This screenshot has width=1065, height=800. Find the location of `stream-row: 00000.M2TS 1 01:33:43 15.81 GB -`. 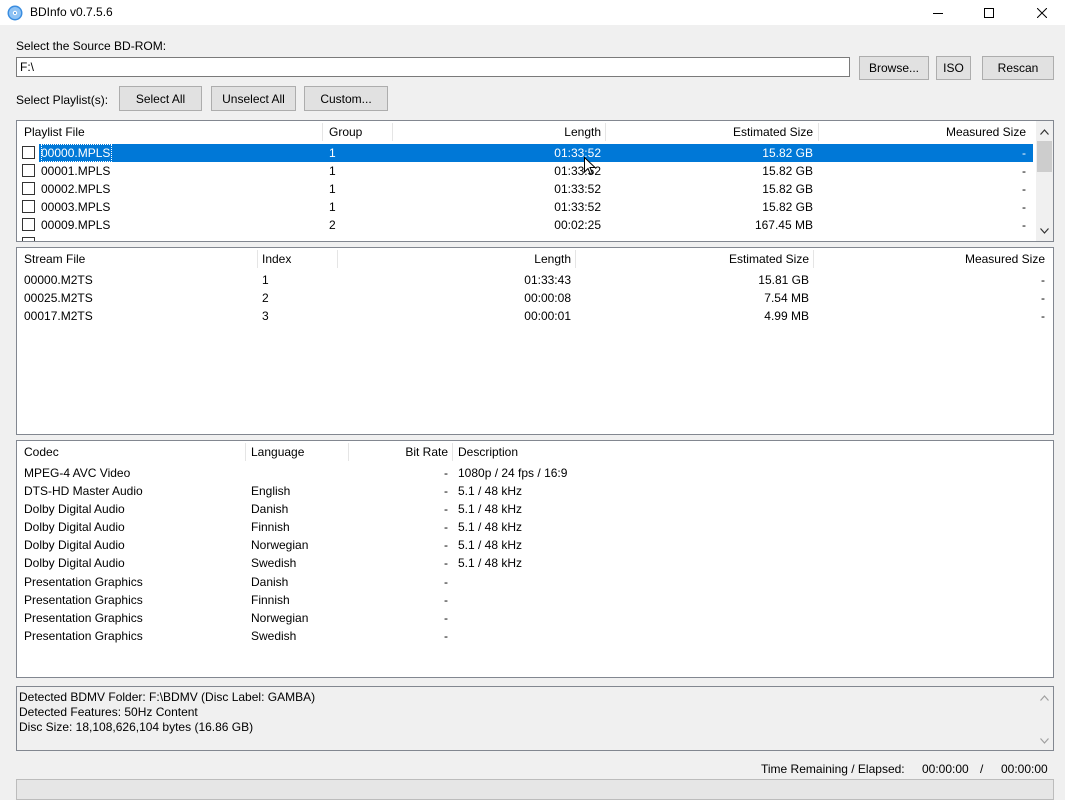

stream-row: 00000.M2TS 1 01:33:43 15.81 GB - is located at coordinates (535, 280).